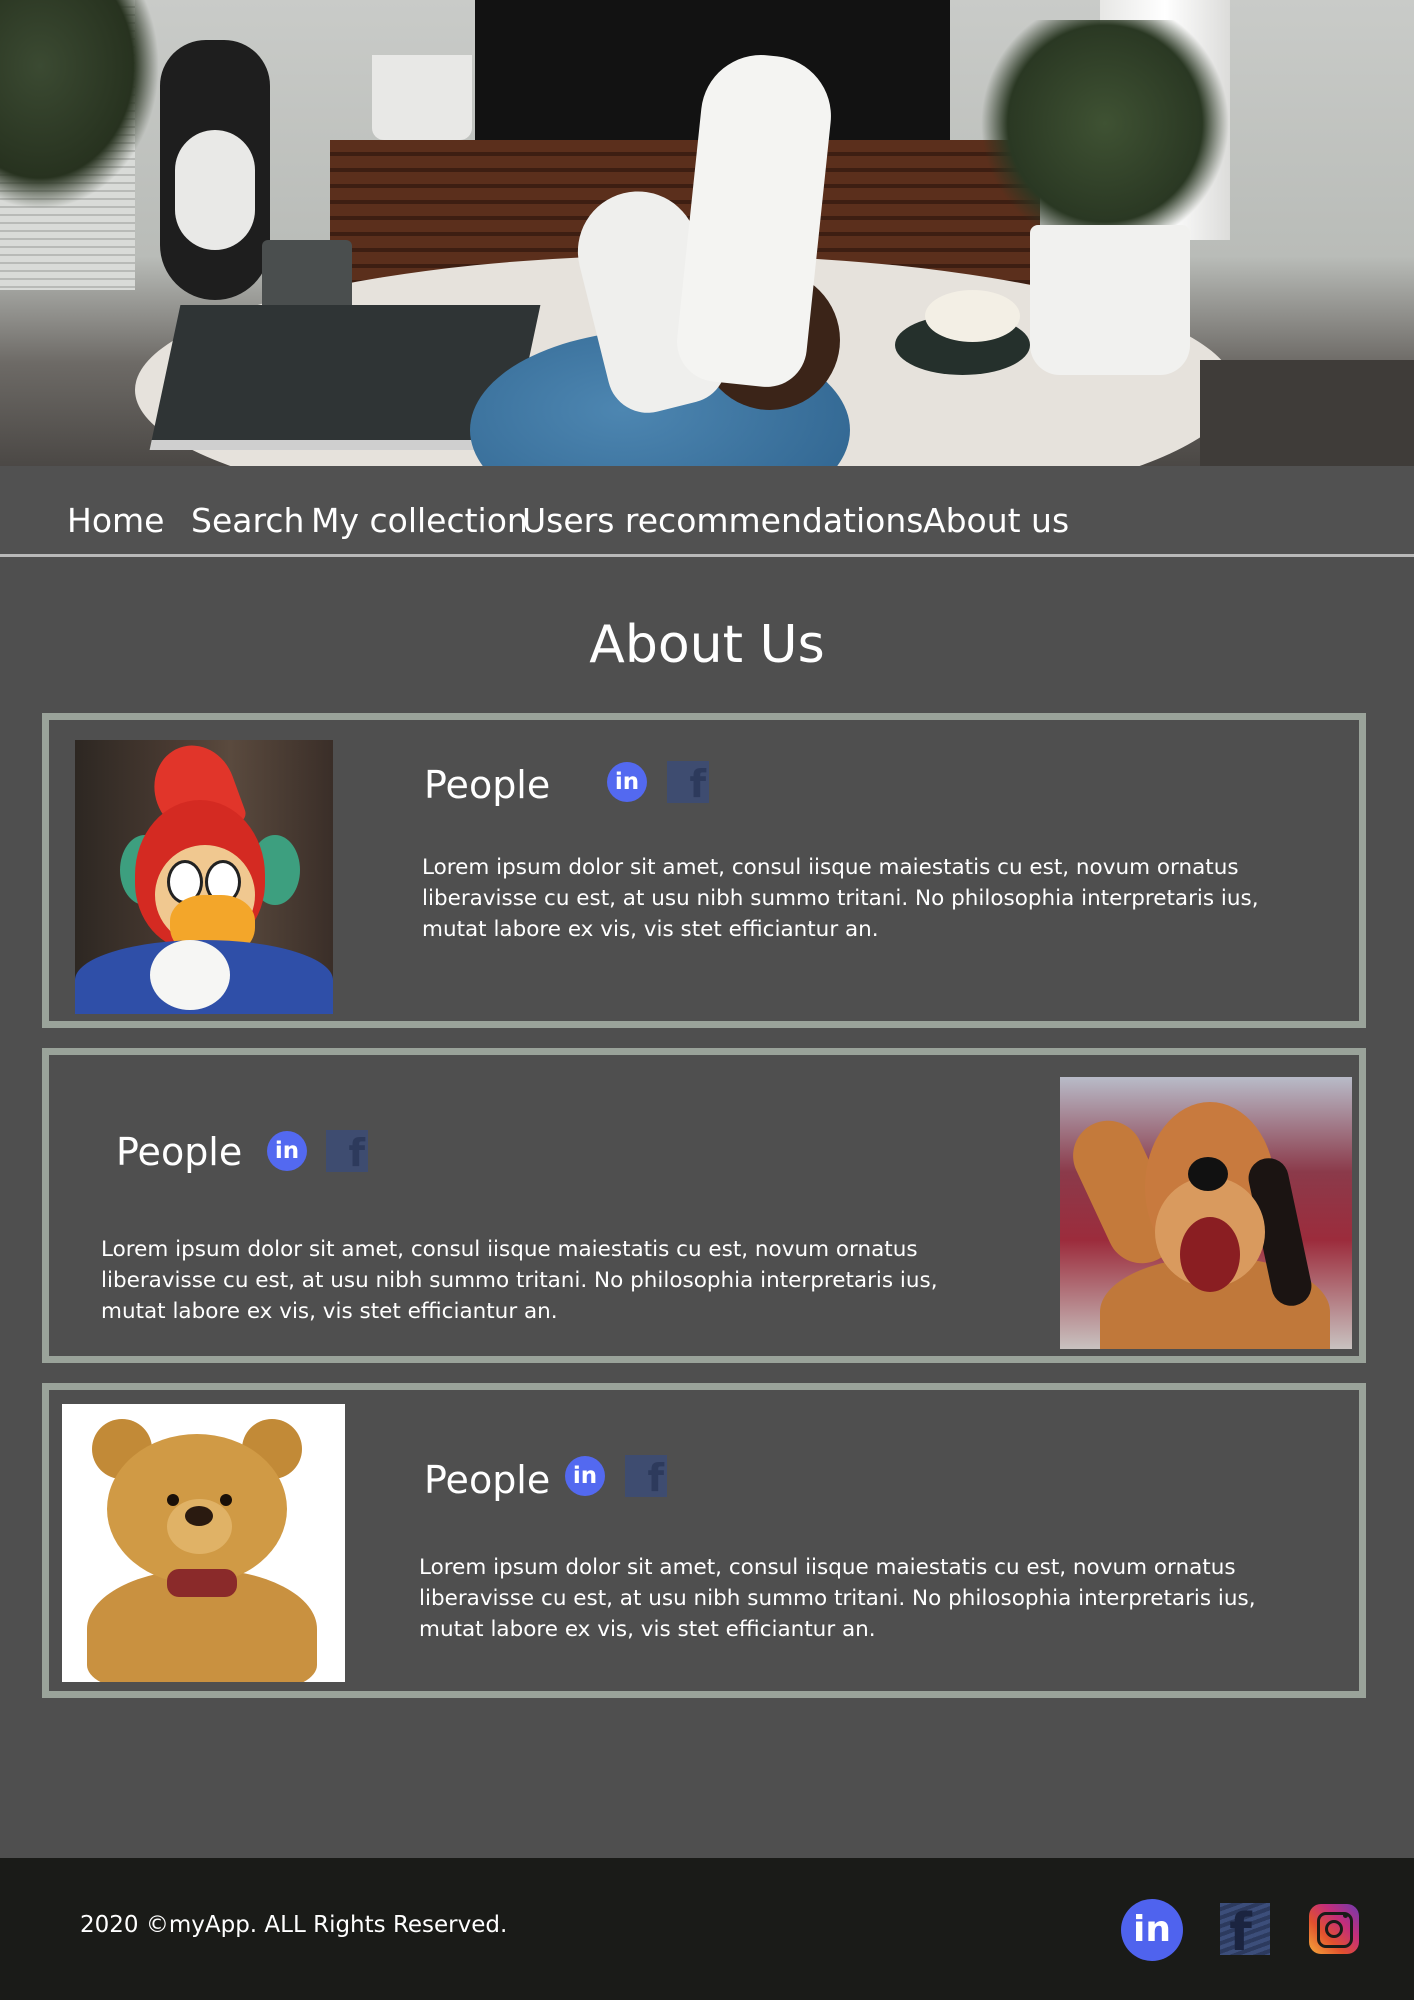 The image size is (1414, 2000). I want to click on nav-about-us: About us, so click(996, 521).